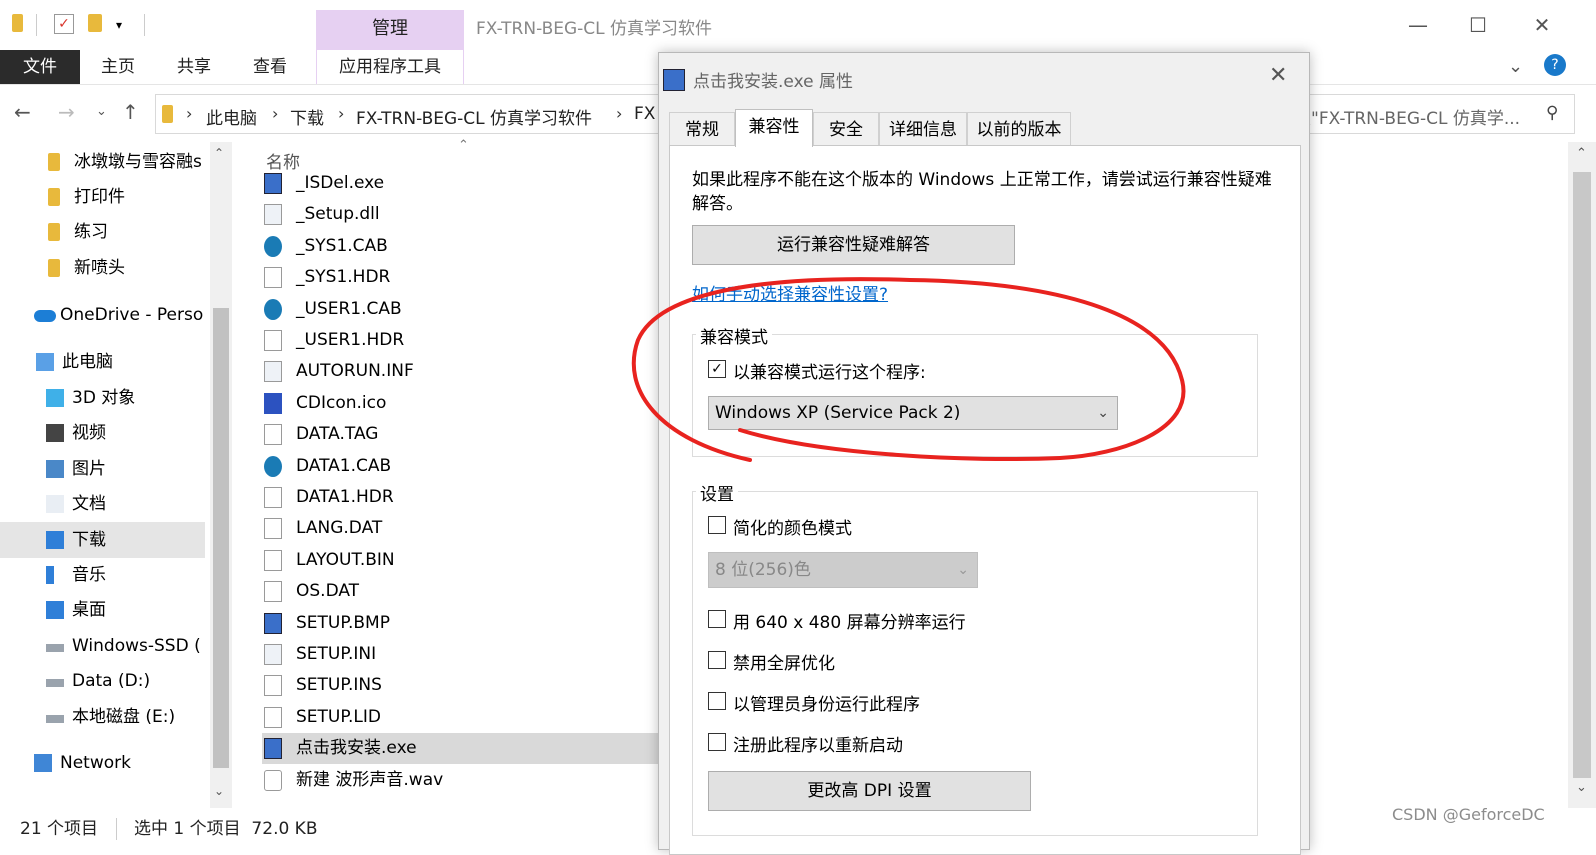  Describe the element at coordinates (66, 112) in the screenshot. I see `forward-arrow-icon: →` at that location.